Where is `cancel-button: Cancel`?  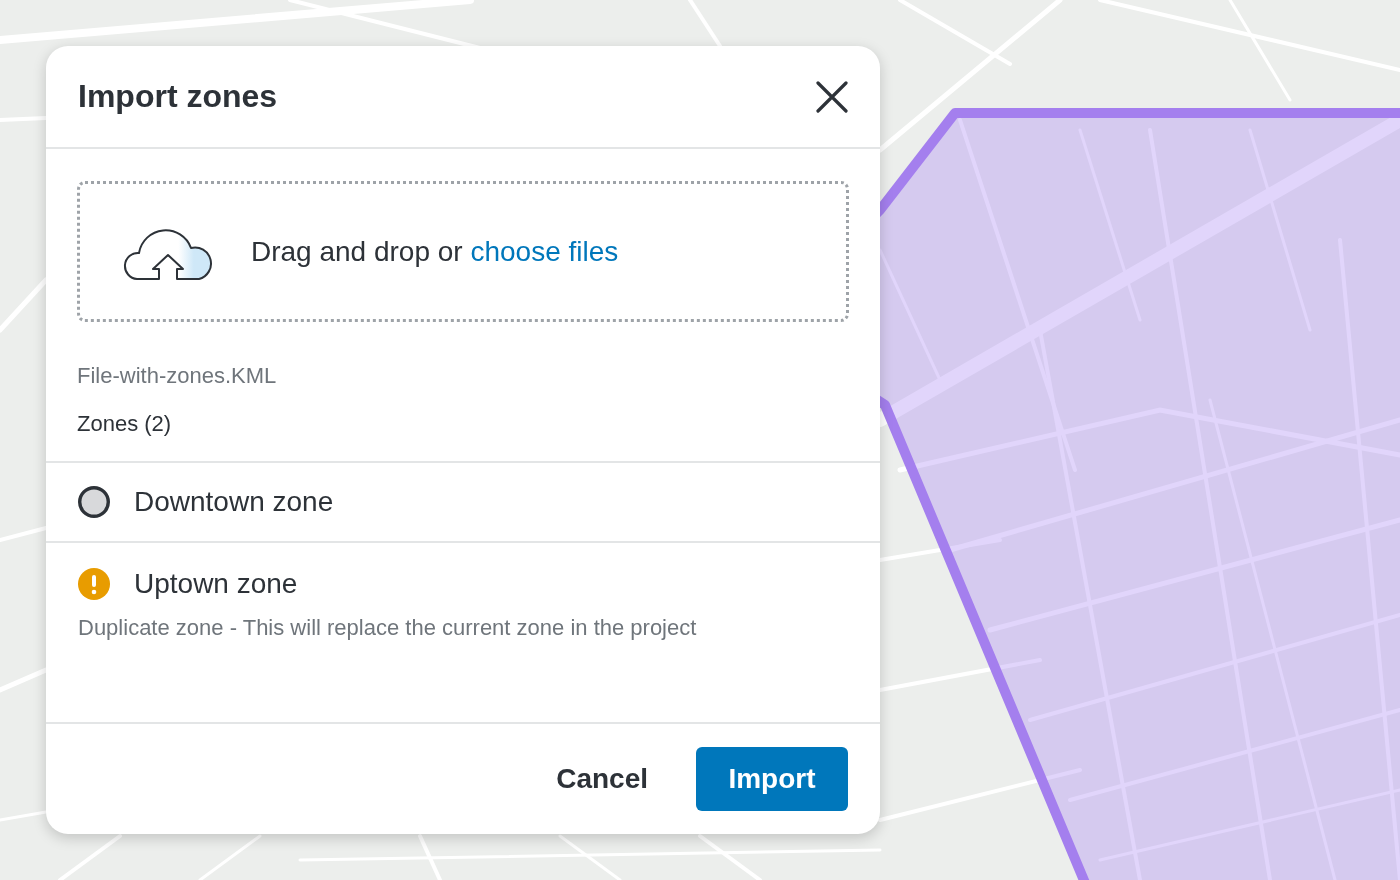
cancel-button: Cancel is located at coordinates (602, 779).